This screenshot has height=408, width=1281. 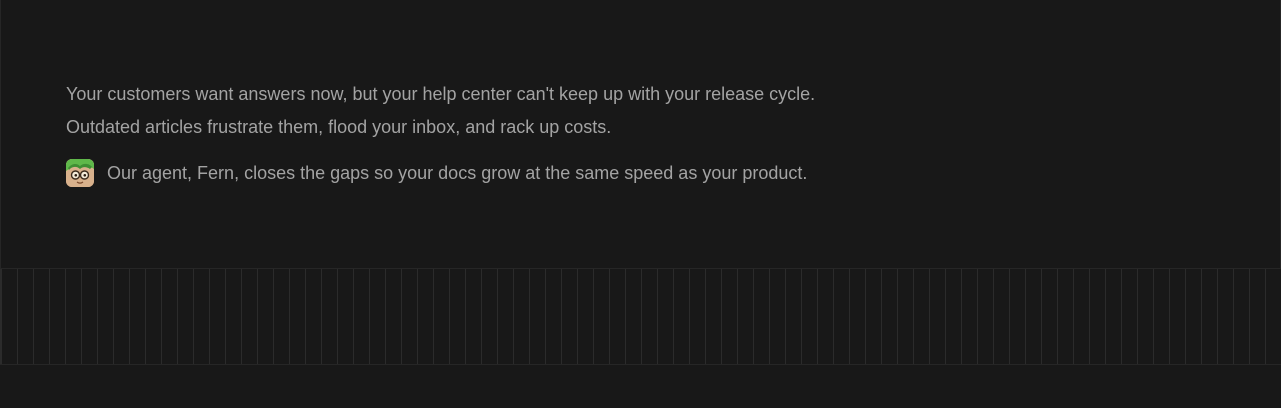 What do you see at coordinates (640, 386) in the screenshot?
I see `bottom-spacer` at bounding box center [640, 386].